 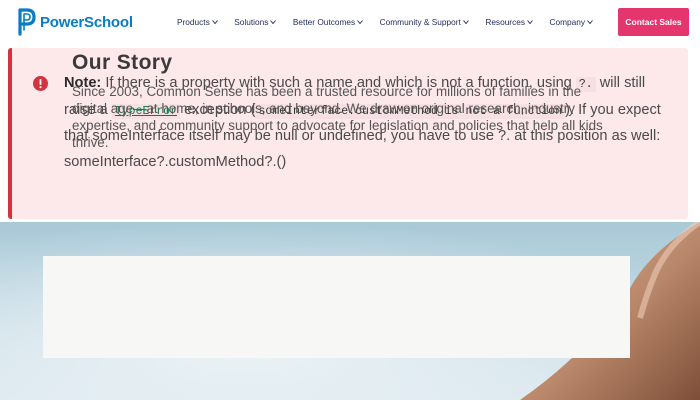 I want to click on powerschool-logo-icon, so click(x=27, y=22).